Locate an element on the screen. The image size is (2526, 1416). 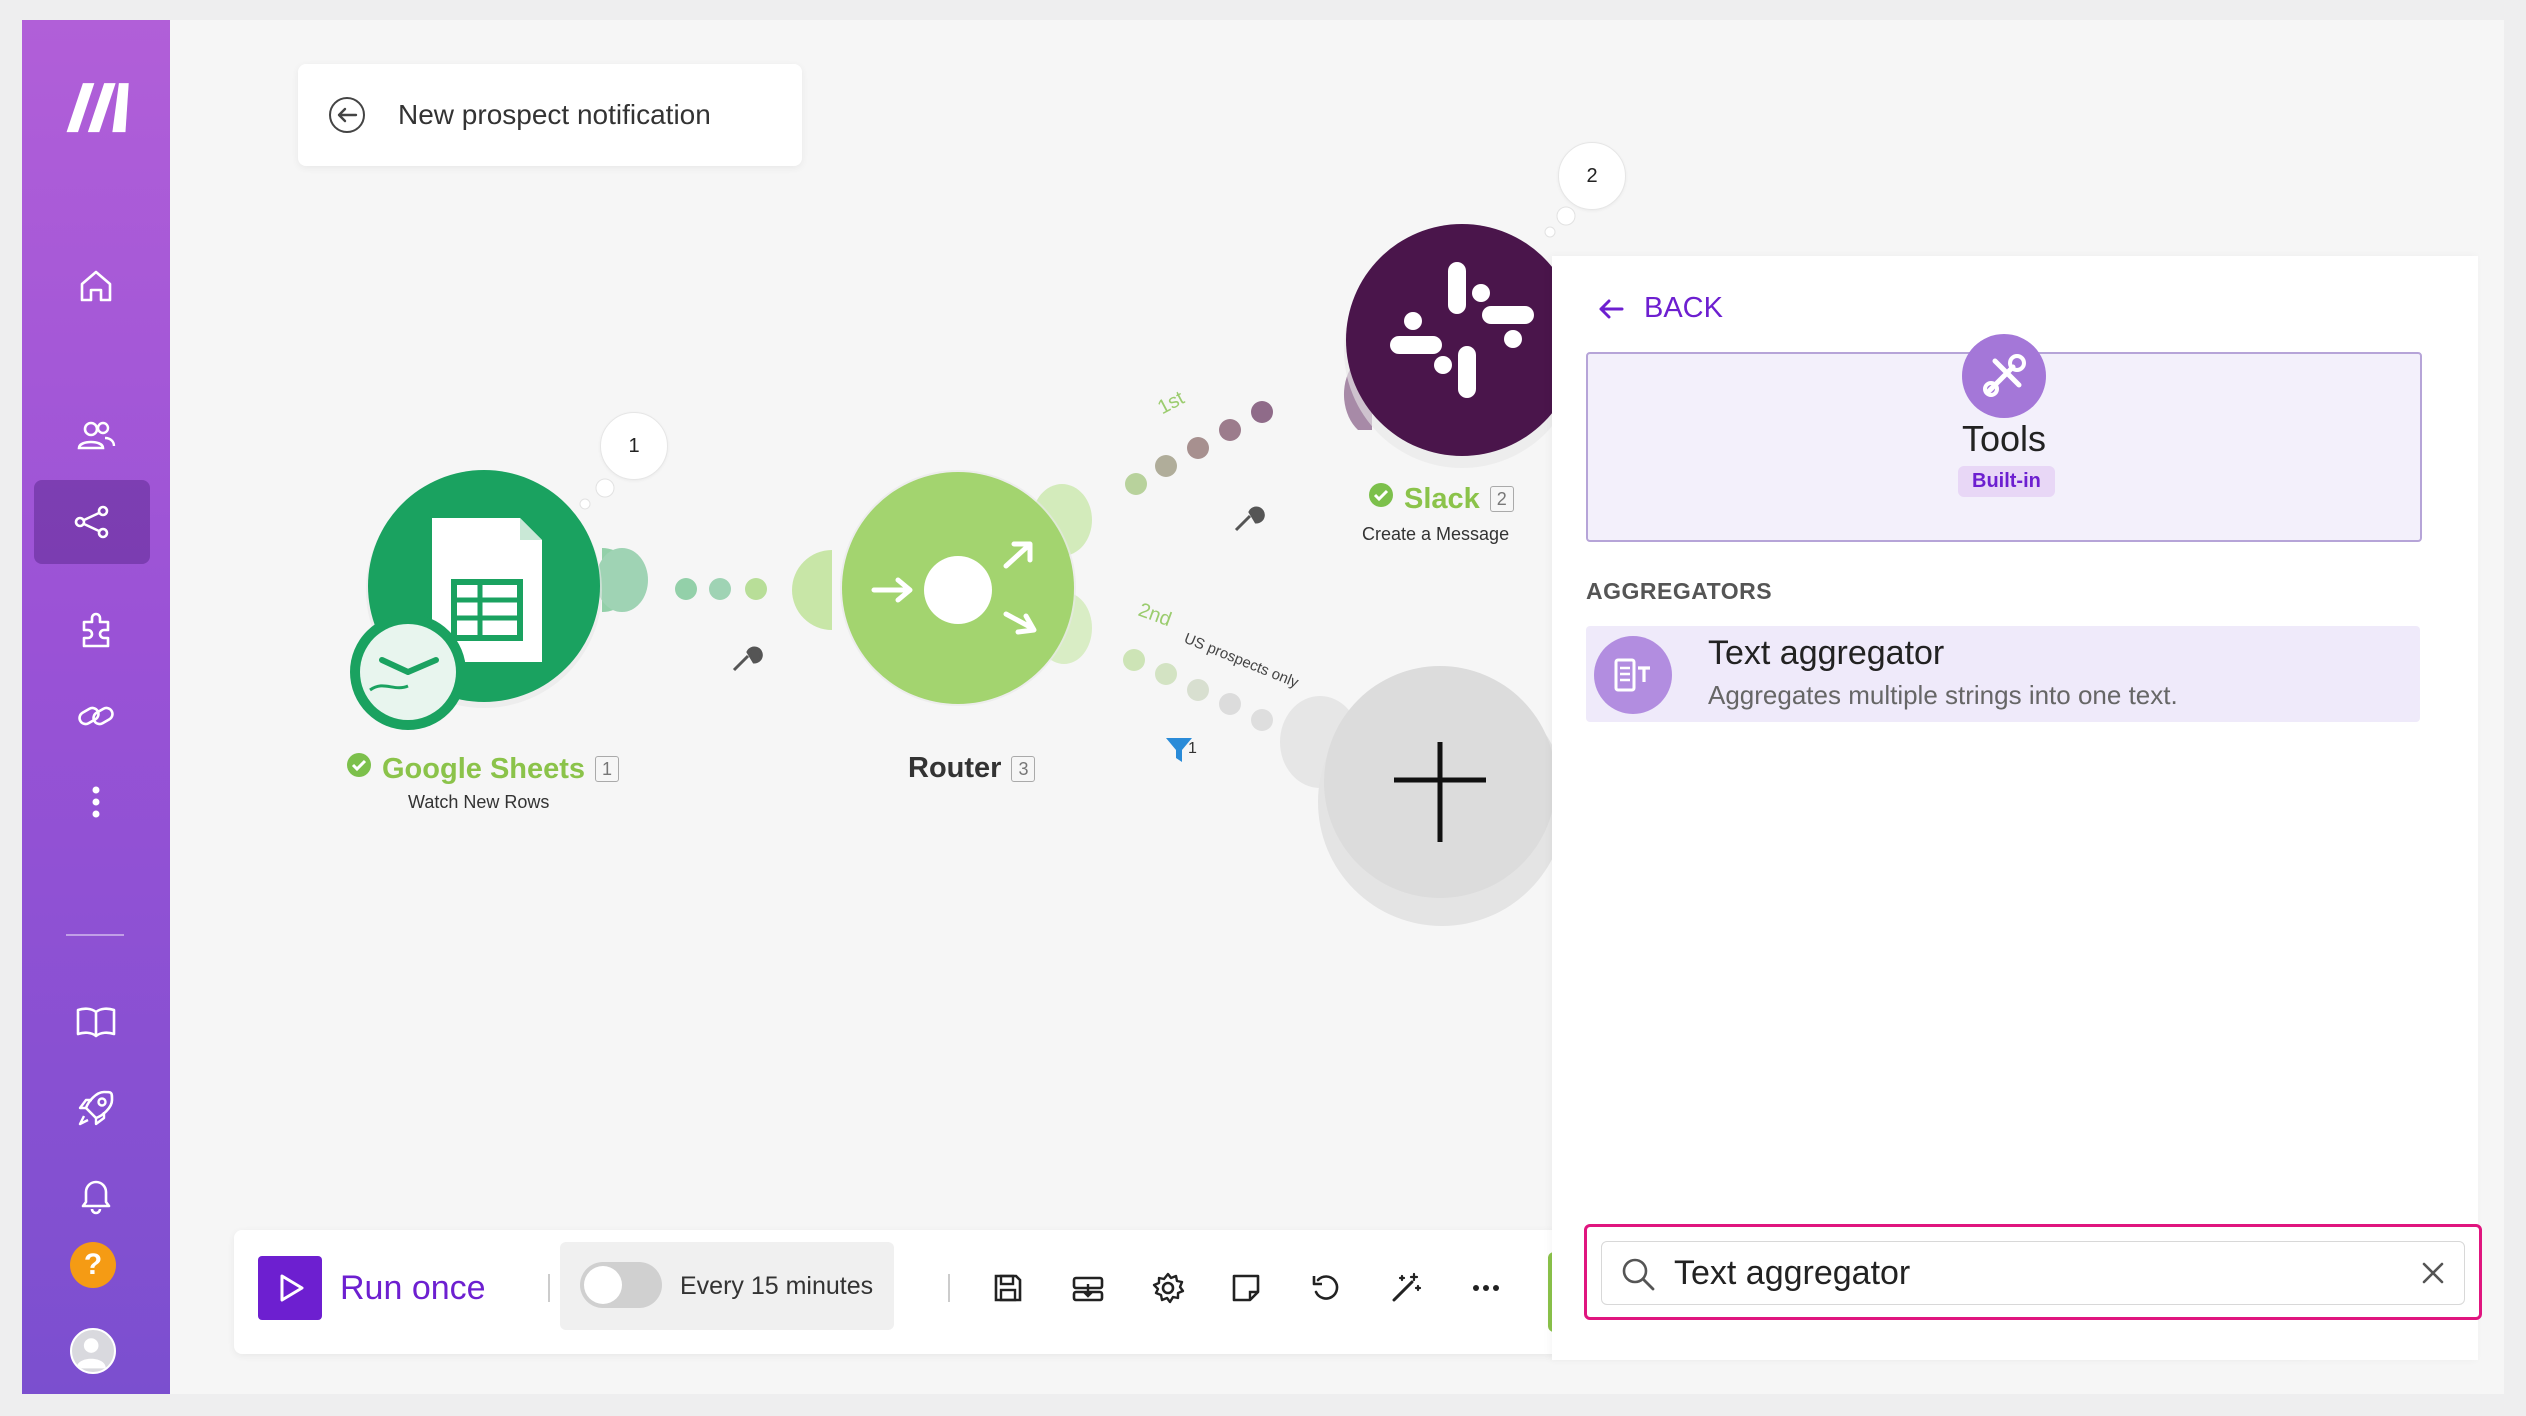
play-icon is located at coordinates (290, 1288).